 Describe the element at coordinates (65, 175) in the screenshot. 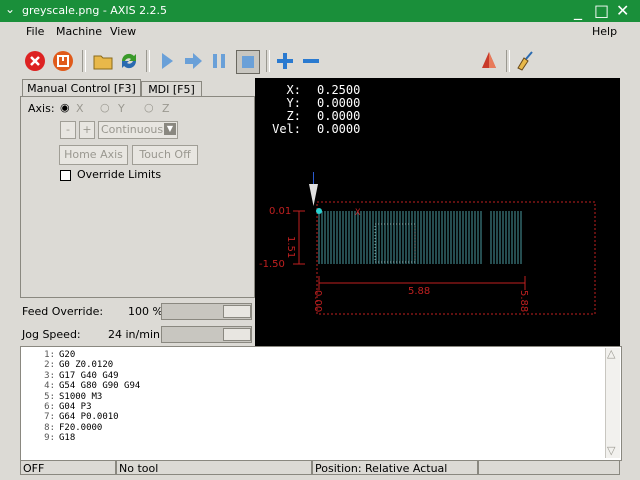

I see `override-limits-checkbox` at that location.